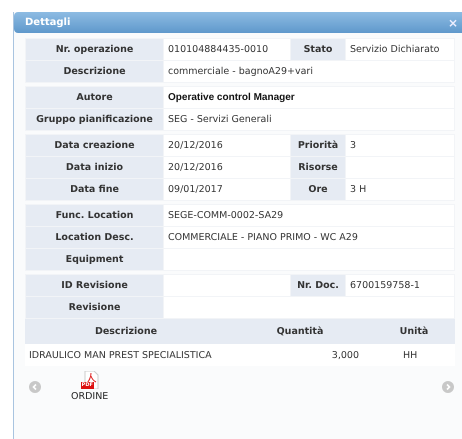 This screenshot has width=462, height=439. What do you see at coordinates (309, 237) in the screenshot?
I see `field-value: COMMERCIALE - PIANO PRIMO - WC A29` at bounding box center [309, 237].